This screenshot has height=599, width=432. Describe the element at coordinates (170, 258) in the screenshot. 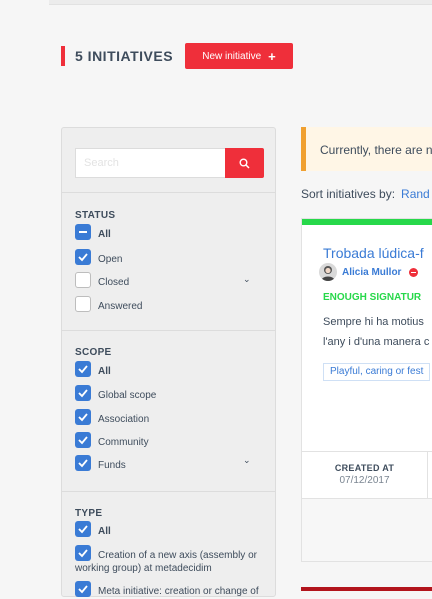

I see `status-open-option: Open` at that location.